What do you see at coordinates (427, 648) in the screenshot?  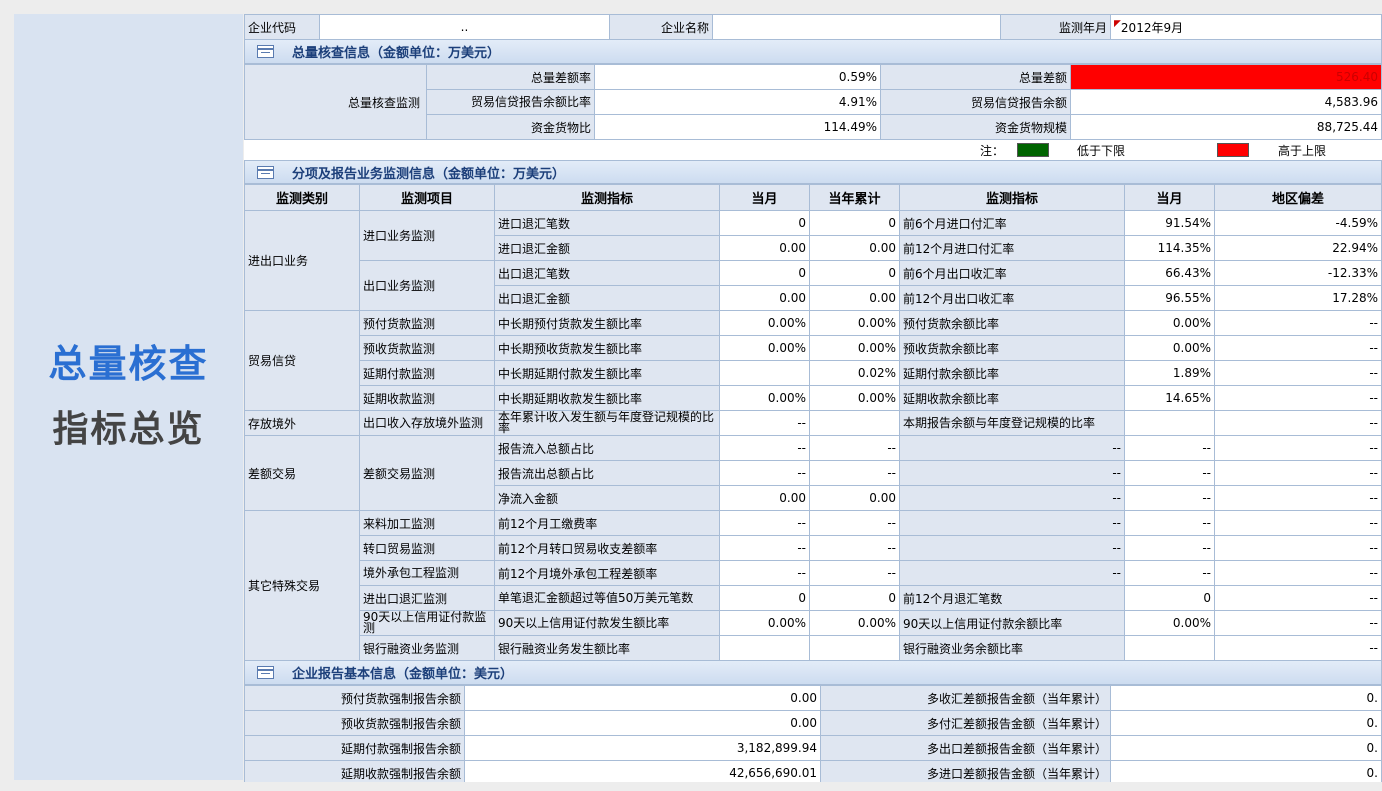 I see `item-cell: 银行融资业务监测` at bounding box center [427, 648].